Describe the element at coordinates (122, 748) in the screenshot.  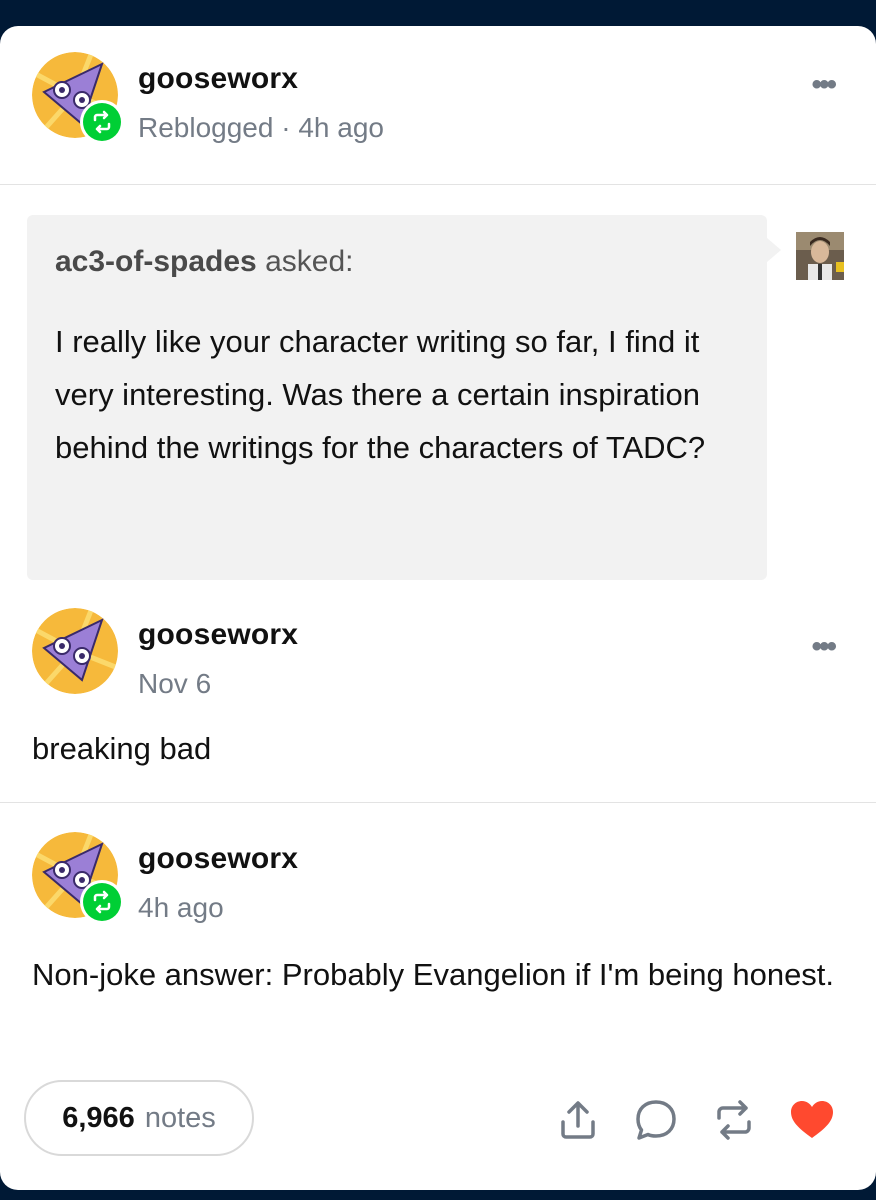
I see `original-post-body: breaking bad` at that location.